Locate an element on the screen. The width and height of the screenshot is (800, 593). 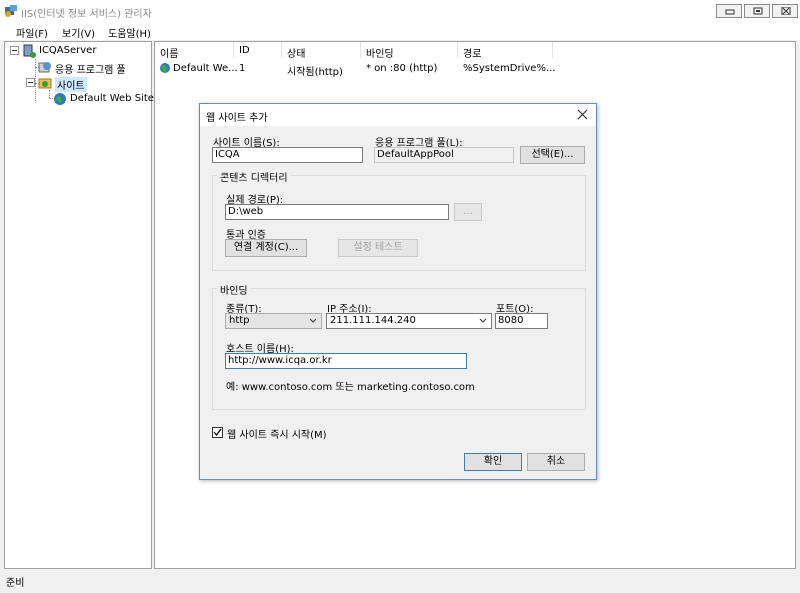
restore-icon is located at coordinates (758, 11).